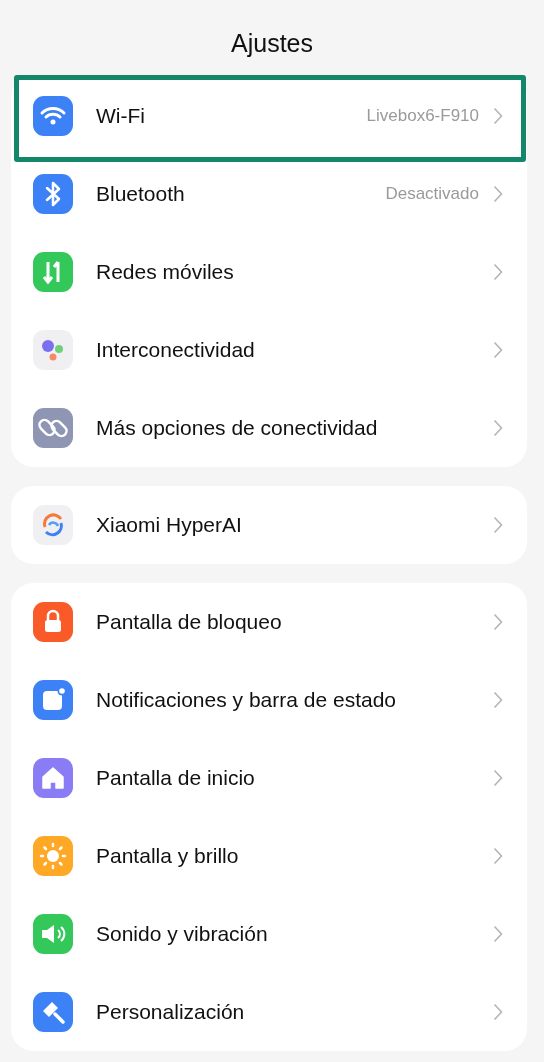 Image resolution: width=544 pixels, height=1062 pixels. Describe the element at coordinates (53, 622) in the screenshot. I see `lock-icon` at that location.